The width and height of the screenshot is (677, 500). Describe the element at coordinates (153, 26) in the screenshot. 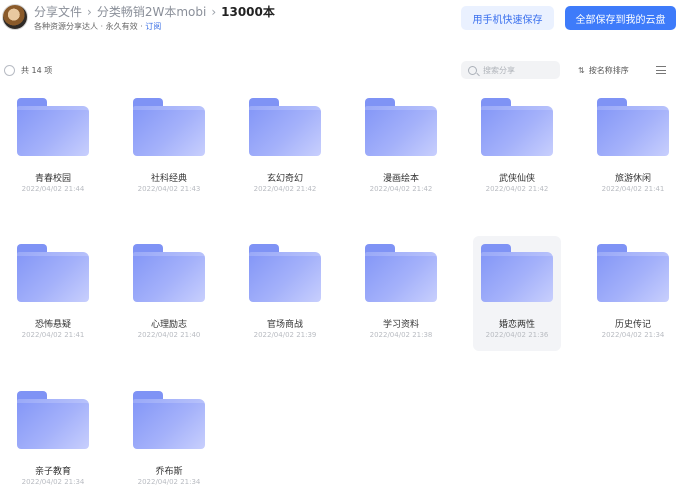

I see `subscribe-link: 订阅` at that location.